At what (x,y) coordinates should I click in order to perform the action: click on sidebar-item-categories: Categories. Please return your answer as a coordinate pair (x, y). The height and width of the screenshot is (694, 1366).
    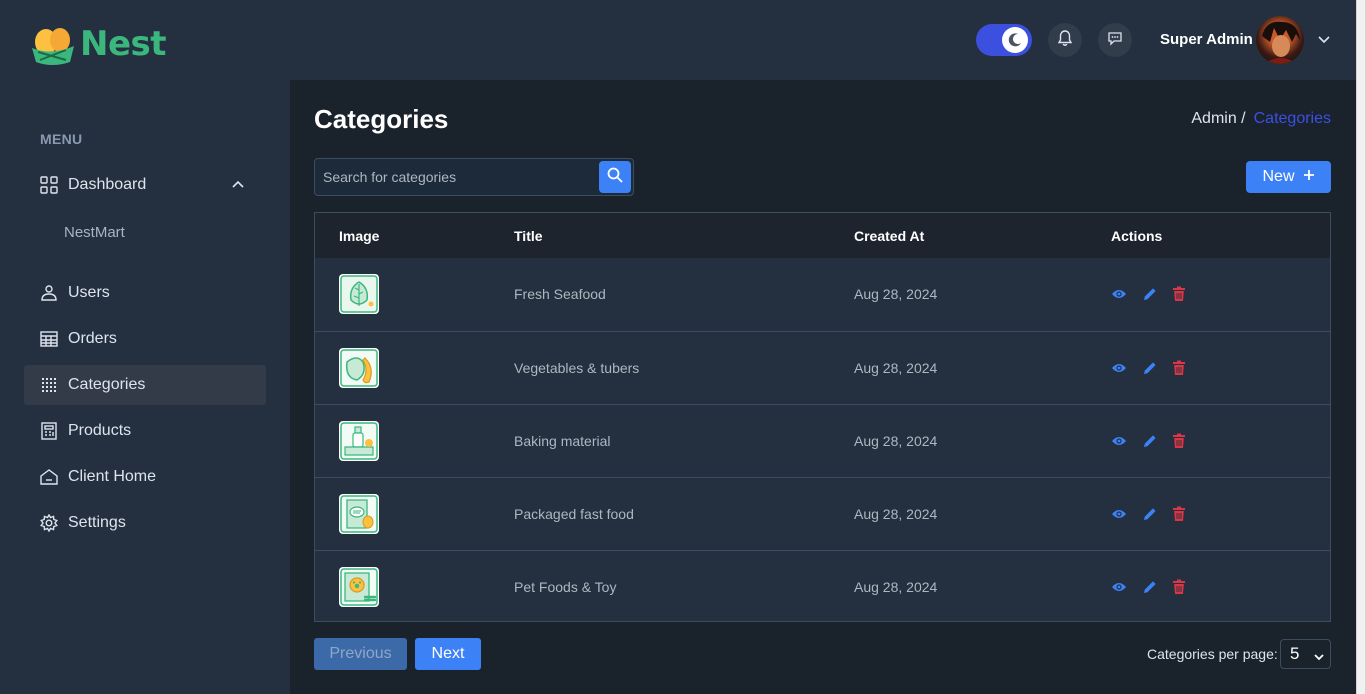
    Looking at the image, I should click on (145, 385).